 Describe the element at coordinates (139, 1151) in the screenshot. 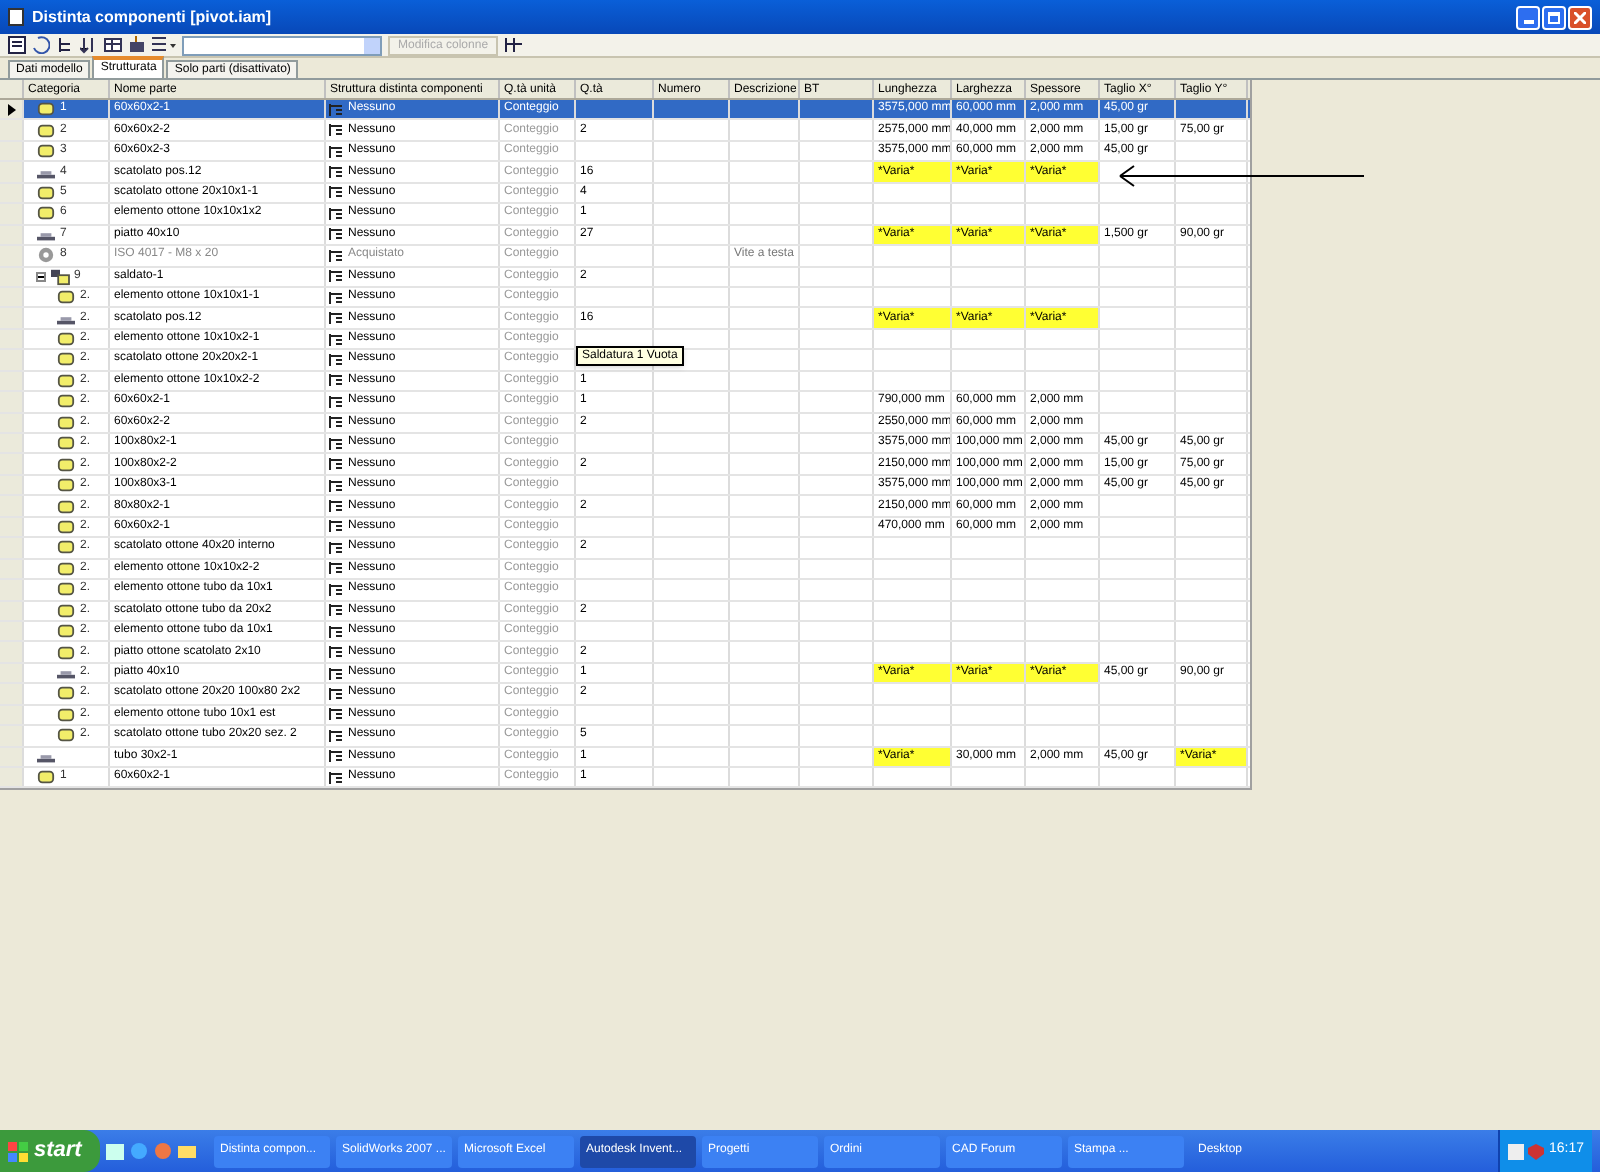

I see `browser-icon` at that location.